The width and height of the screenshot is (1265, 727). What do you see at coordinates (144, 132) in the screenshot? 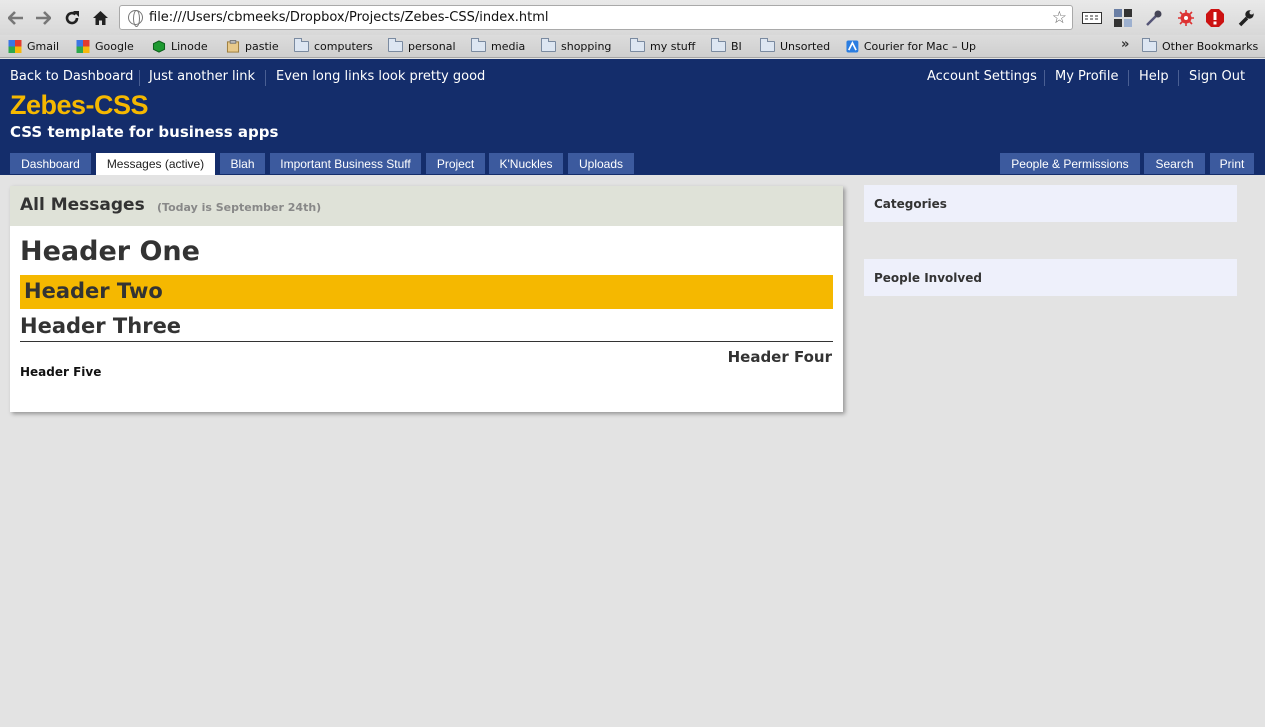
I see `site-subtitle: CSS template for business apps` at bounding box center [144, 132].